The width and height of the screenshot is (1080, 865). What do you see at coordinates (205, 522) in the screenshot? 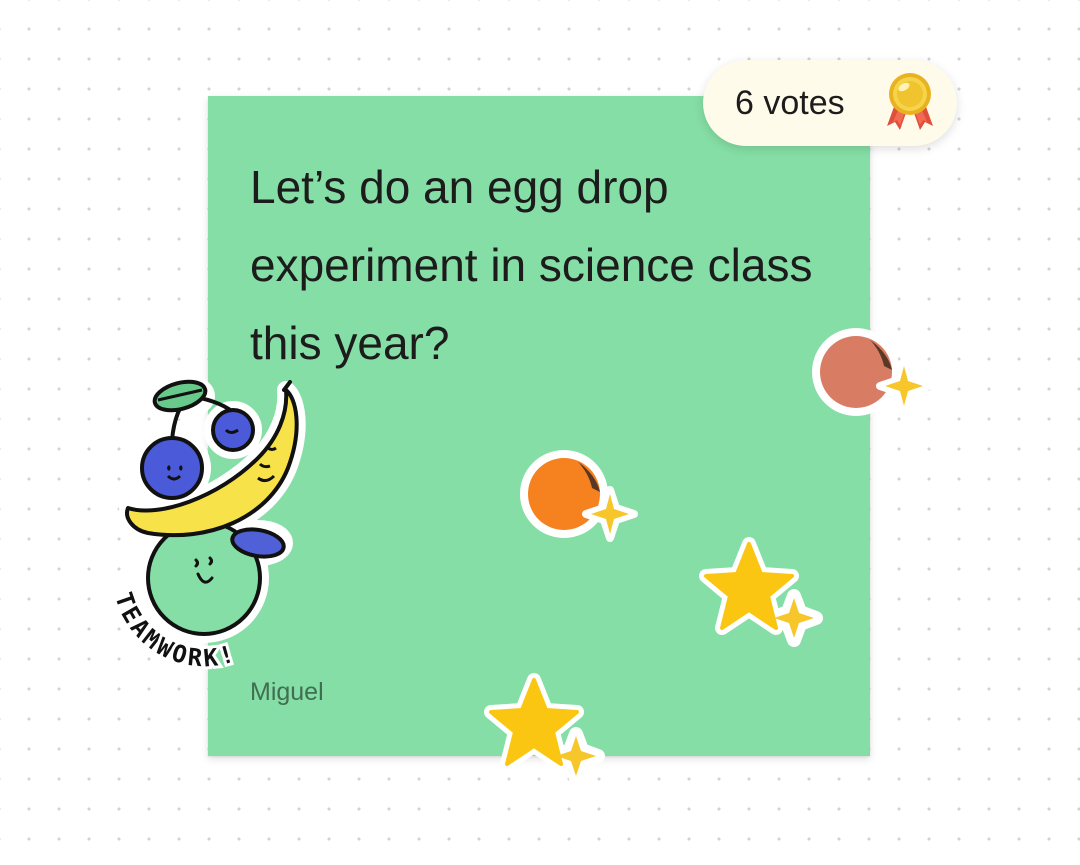
I see `teamwork-fruit-sticker: TEAMWORK!` at bounding box center [205, 522].